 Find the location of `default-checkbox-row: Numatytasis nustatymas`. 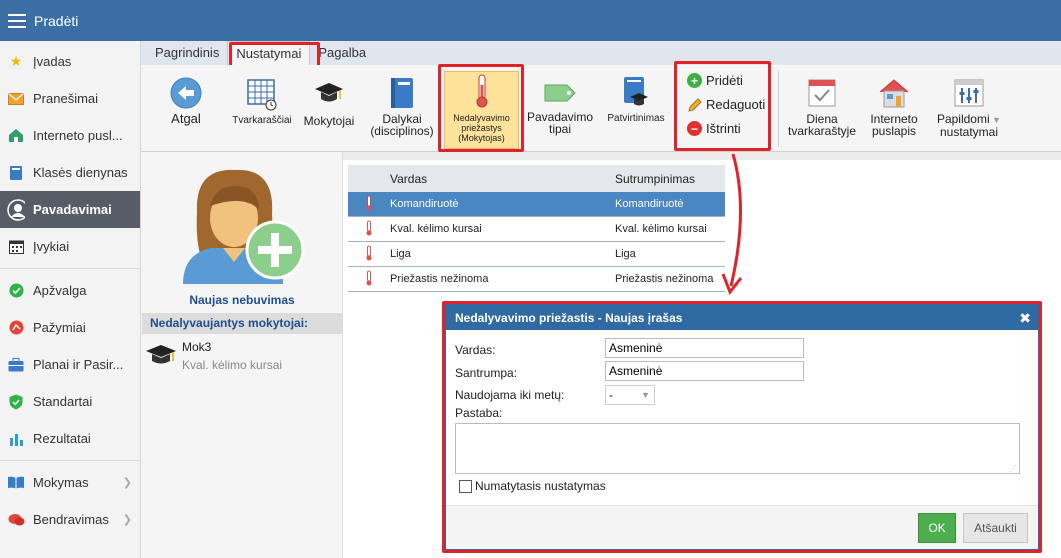

default-checkbox-row: Numatytasis nustatymas is located at coordinates (532, 486).